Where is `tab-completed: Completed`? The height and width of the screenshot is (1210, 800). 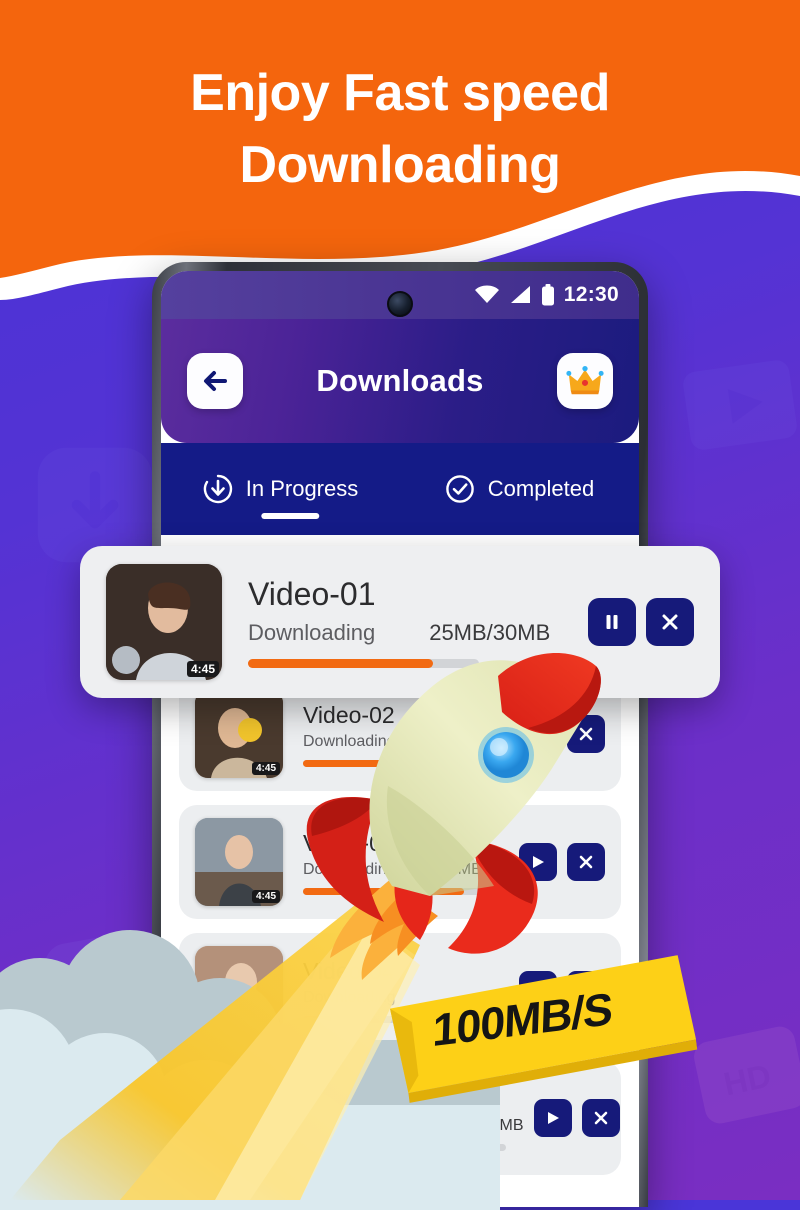 tab-completed: Completed is located at coordinates (519, 489).